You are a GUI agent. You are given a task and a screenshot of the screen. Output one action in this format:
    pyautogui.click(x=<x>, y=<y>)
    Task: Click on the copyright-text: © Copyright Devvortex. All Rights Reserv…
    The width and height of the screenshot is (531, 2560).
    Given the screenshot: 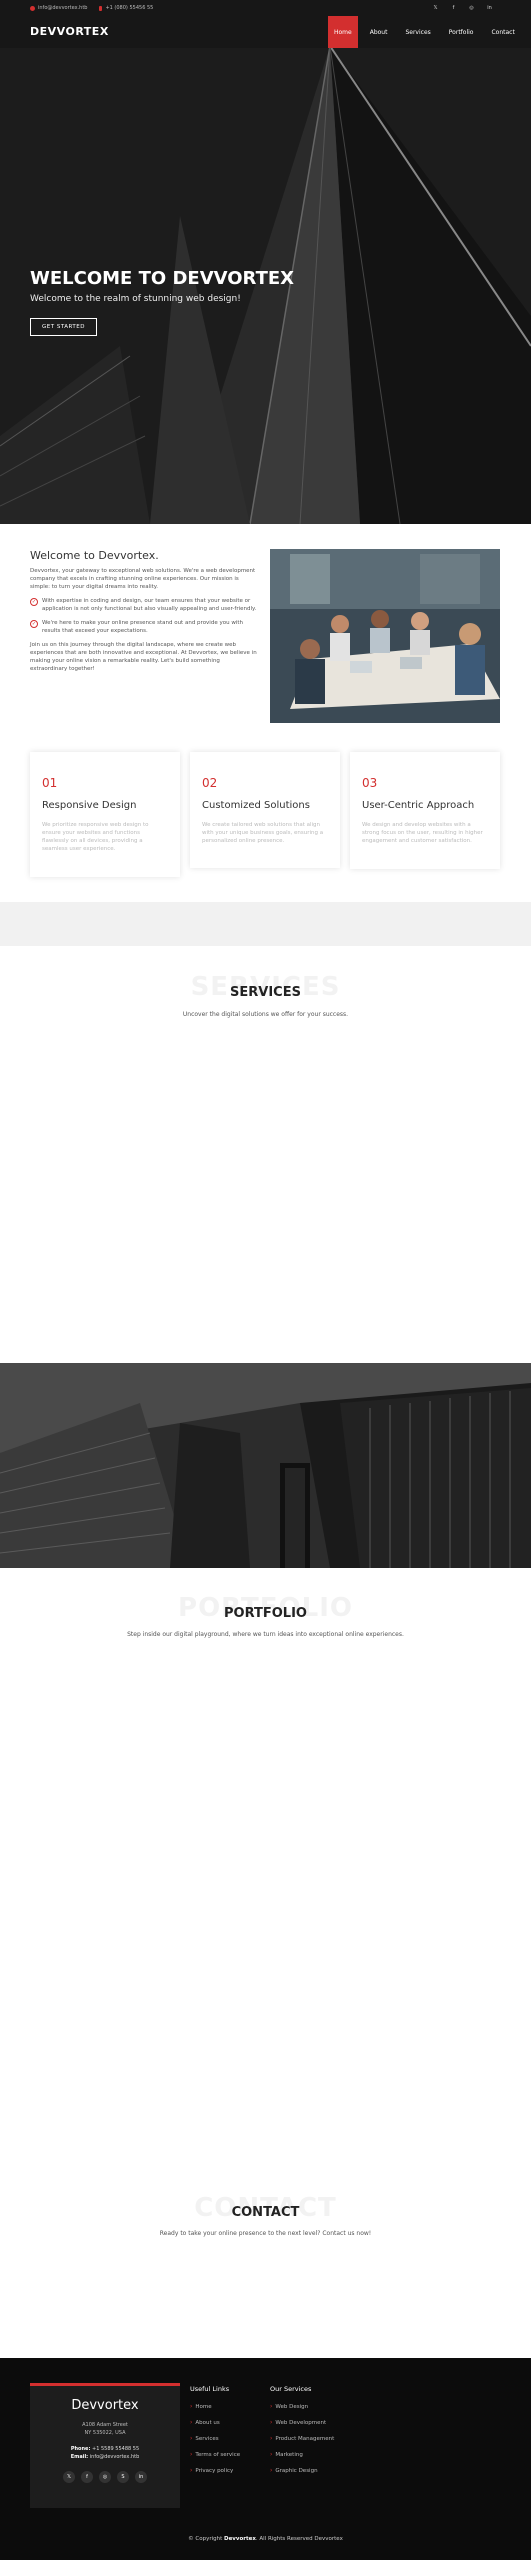 What is the action you would take?
    pyautogui.click(x=265, y=2539)
    